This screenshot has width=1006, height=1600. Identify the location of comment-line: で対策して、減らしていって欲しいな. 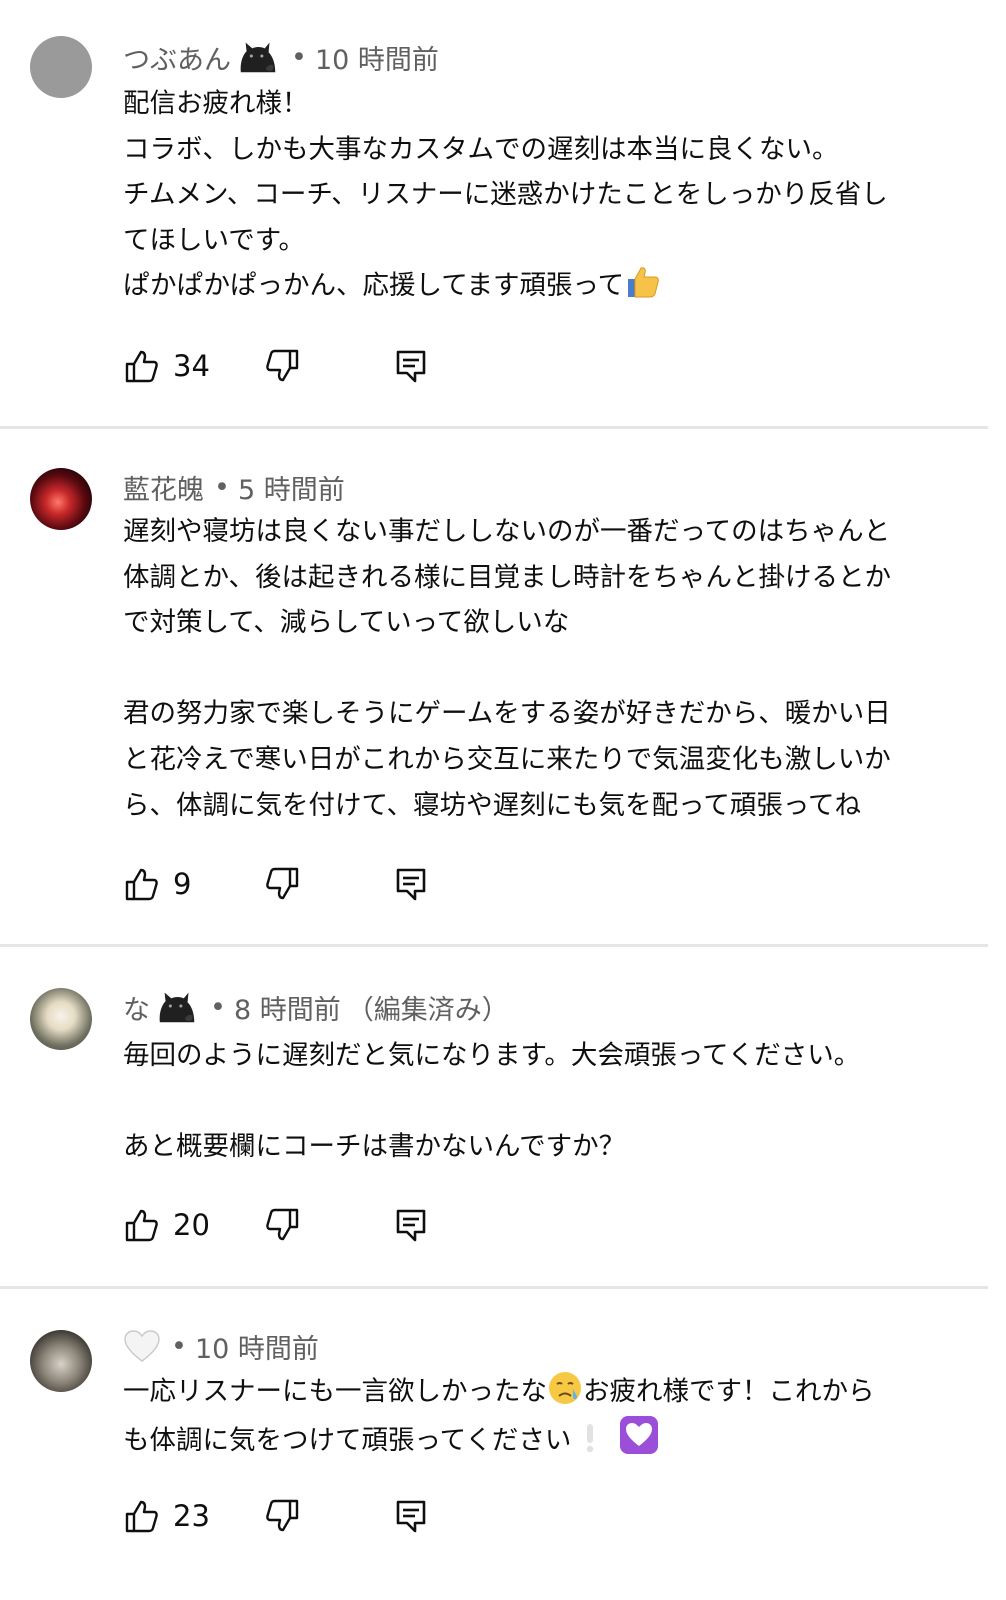
(346, 623).